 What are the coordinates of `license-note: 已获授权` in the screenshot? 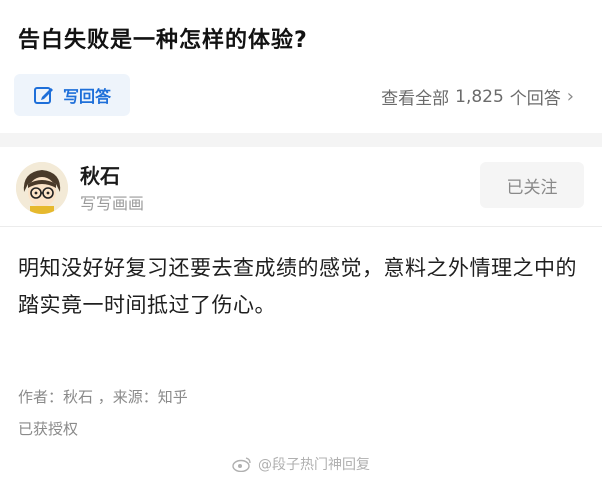 It's located at (48, 429).